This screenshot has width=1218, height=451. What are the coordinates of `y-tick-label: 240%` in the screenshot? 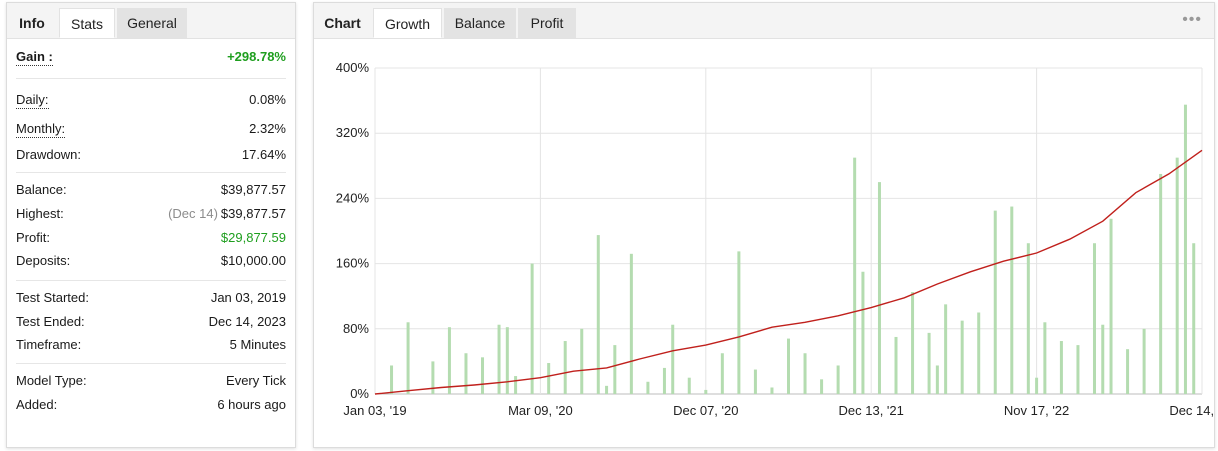 It's located at (353, 197).